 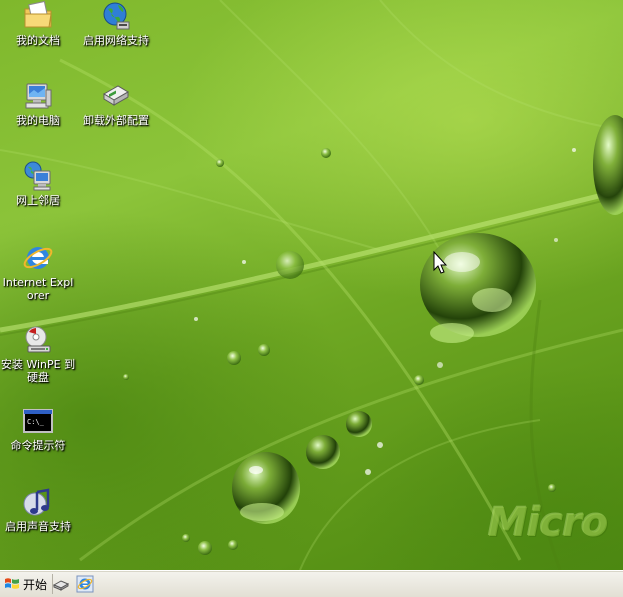 I want to click on my-computer-icon, so click(x=38, y=96).